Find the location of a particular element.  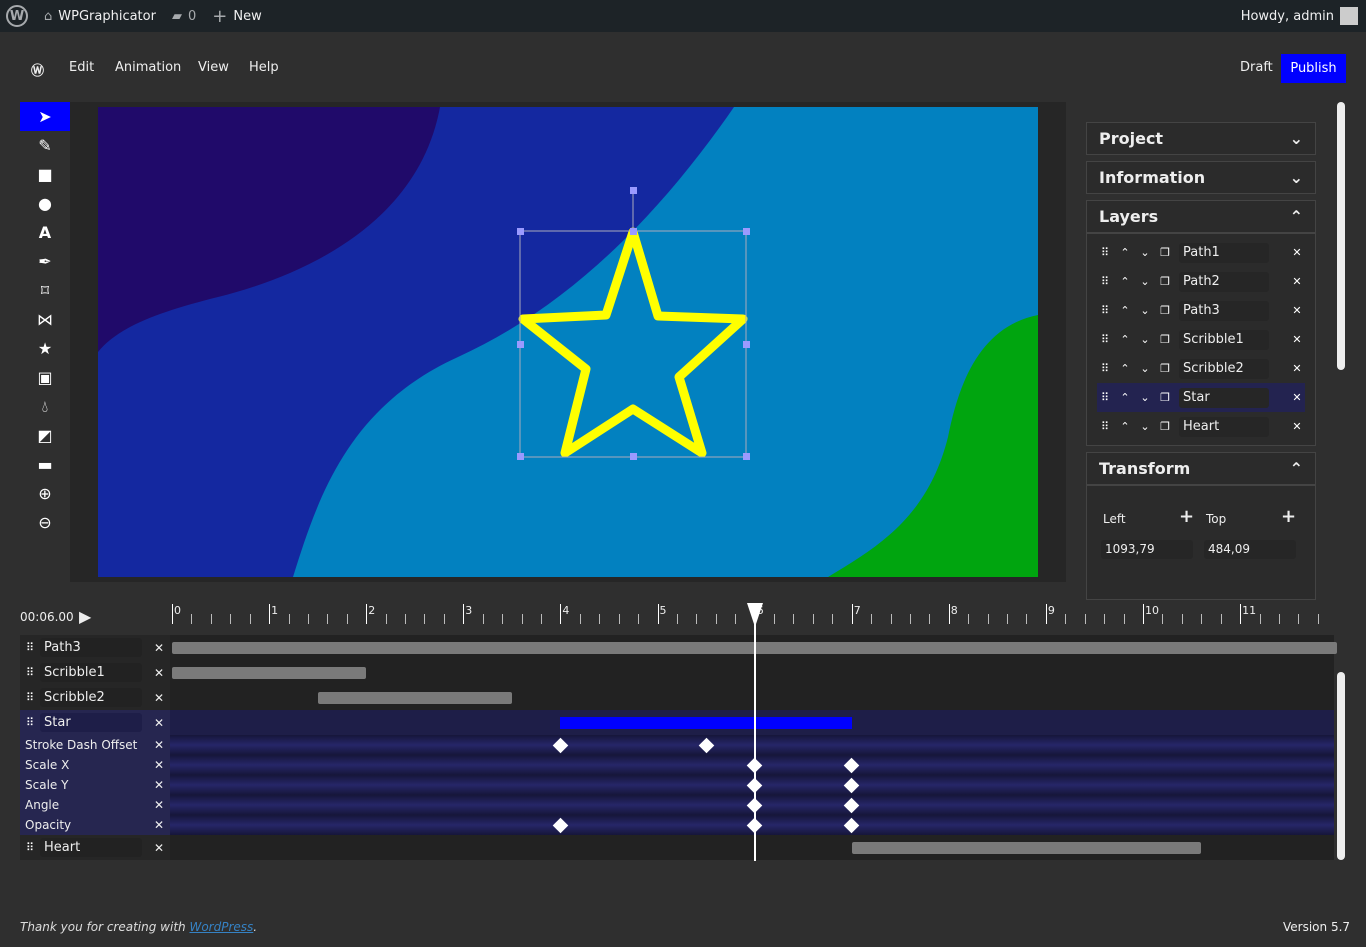

add-left-keyframe-icon: + is located at coordinates (1186, 516).